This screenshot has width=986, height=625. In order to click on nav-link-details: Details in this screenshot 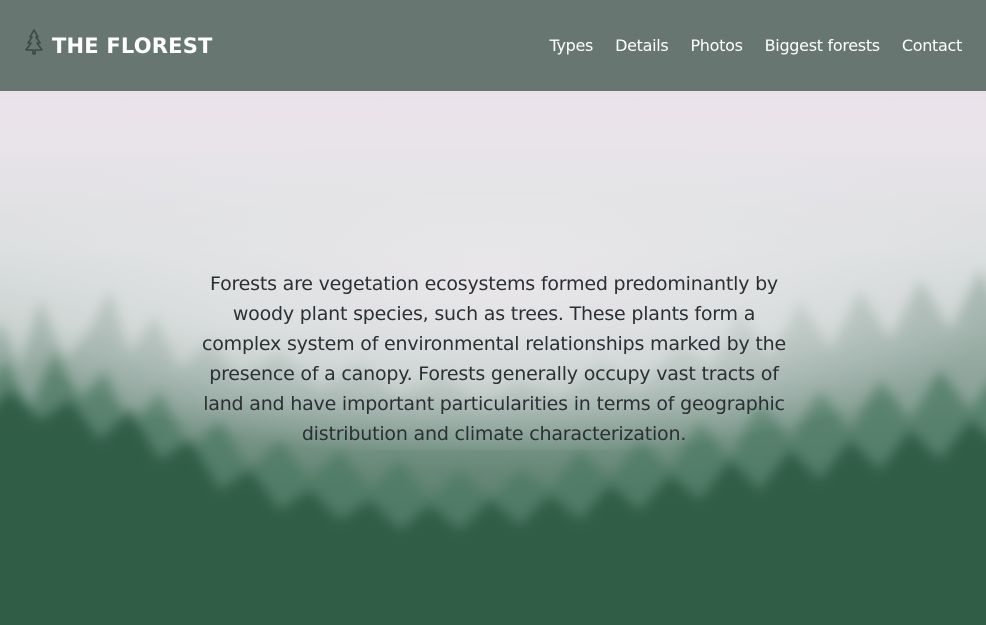, I will do `click(642, 45)`.